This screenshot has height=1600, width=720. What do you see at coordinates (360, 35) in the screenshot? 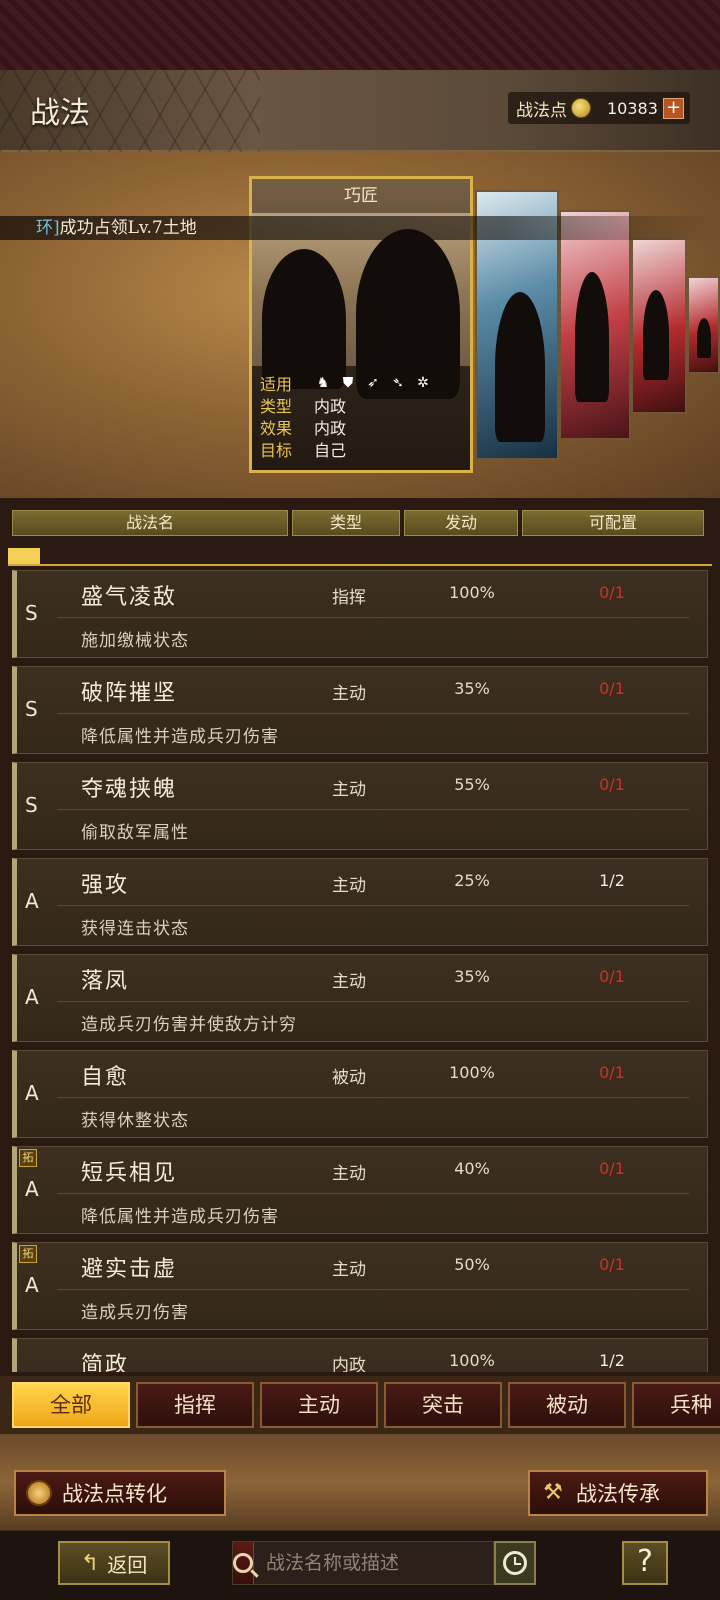
I see `top-decor-band` at bounding box center [360, 35].